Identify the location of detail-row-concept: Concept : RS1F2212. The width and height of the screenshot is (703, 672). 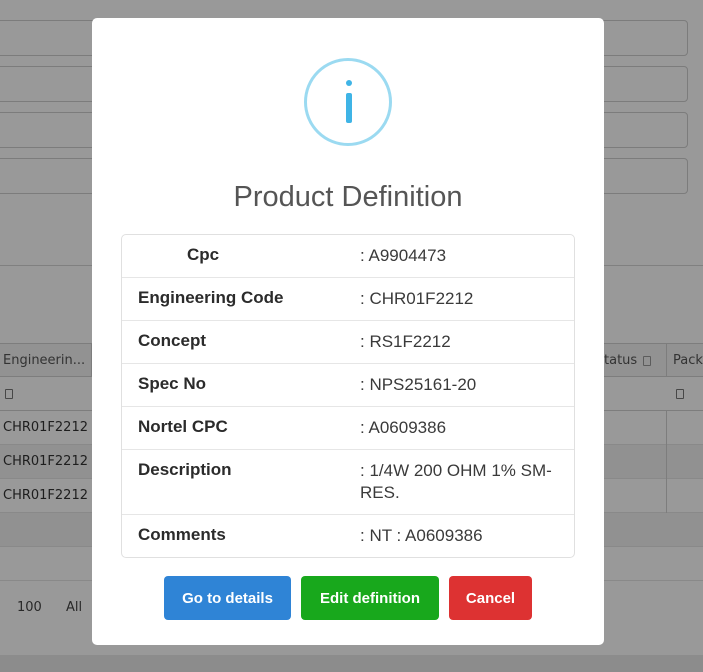
(348, 341).